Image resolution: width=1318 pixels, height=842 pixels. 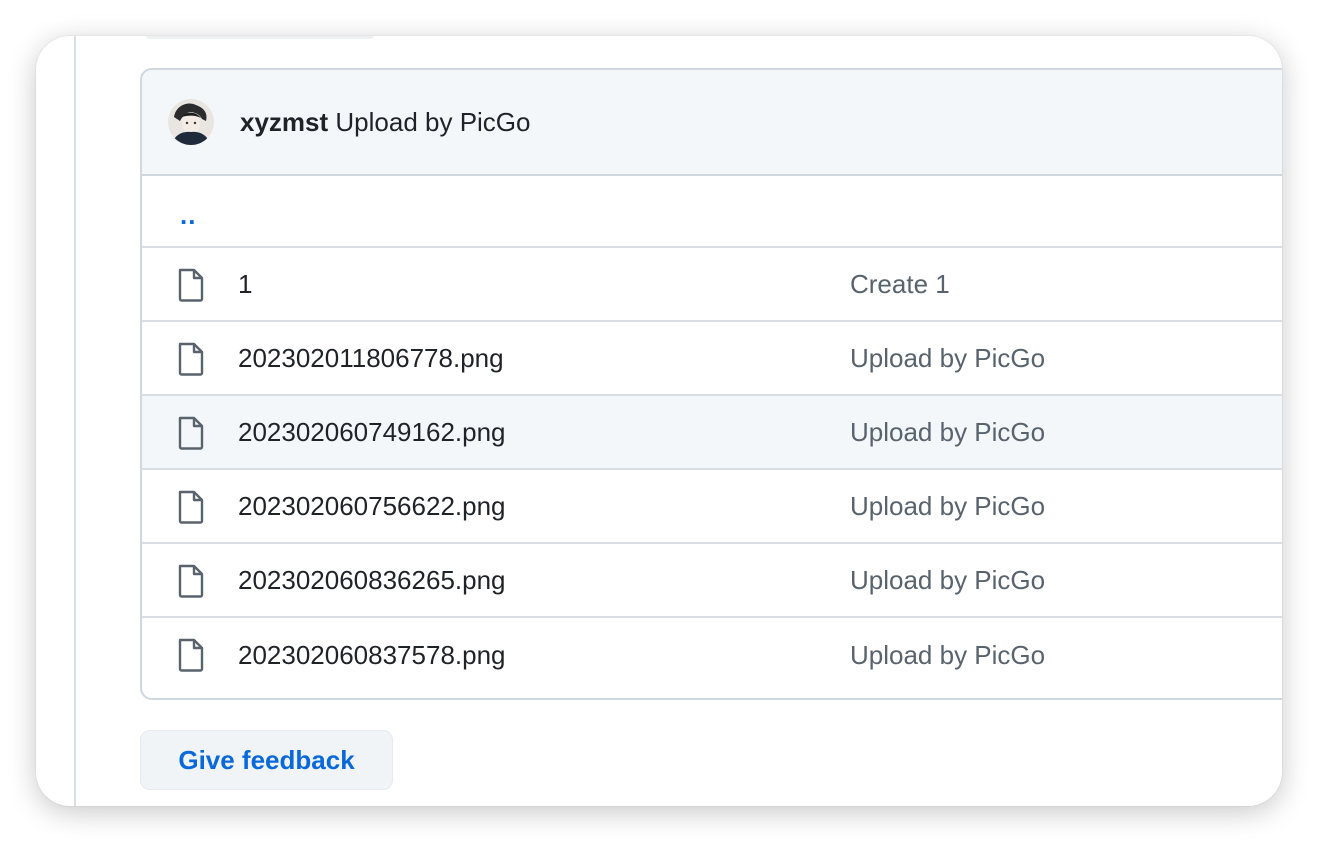 I want to click on file-row: 202302060756622.png Upload by PicGo, so click(x=712, y=507).